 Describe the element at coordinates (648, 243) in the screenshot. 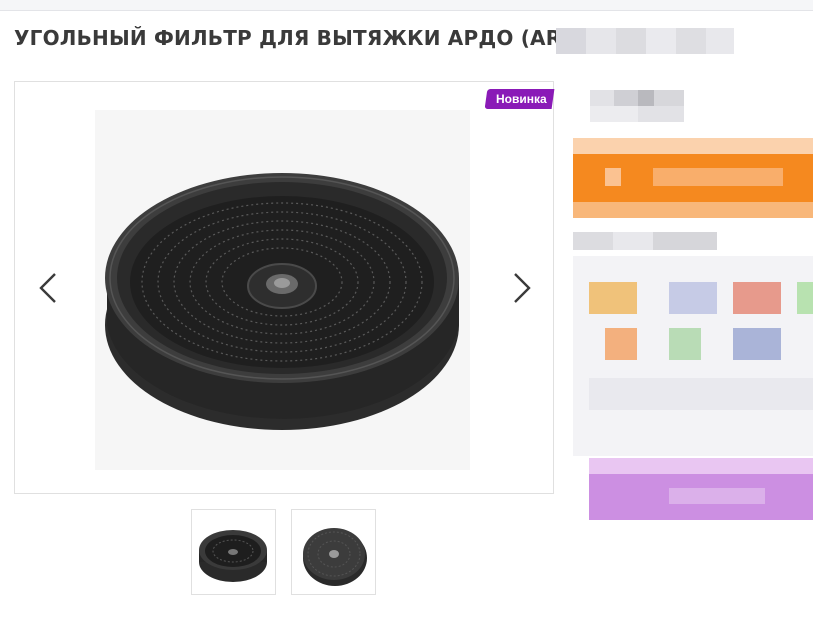

I see `blurred-delivery-text` at that location.